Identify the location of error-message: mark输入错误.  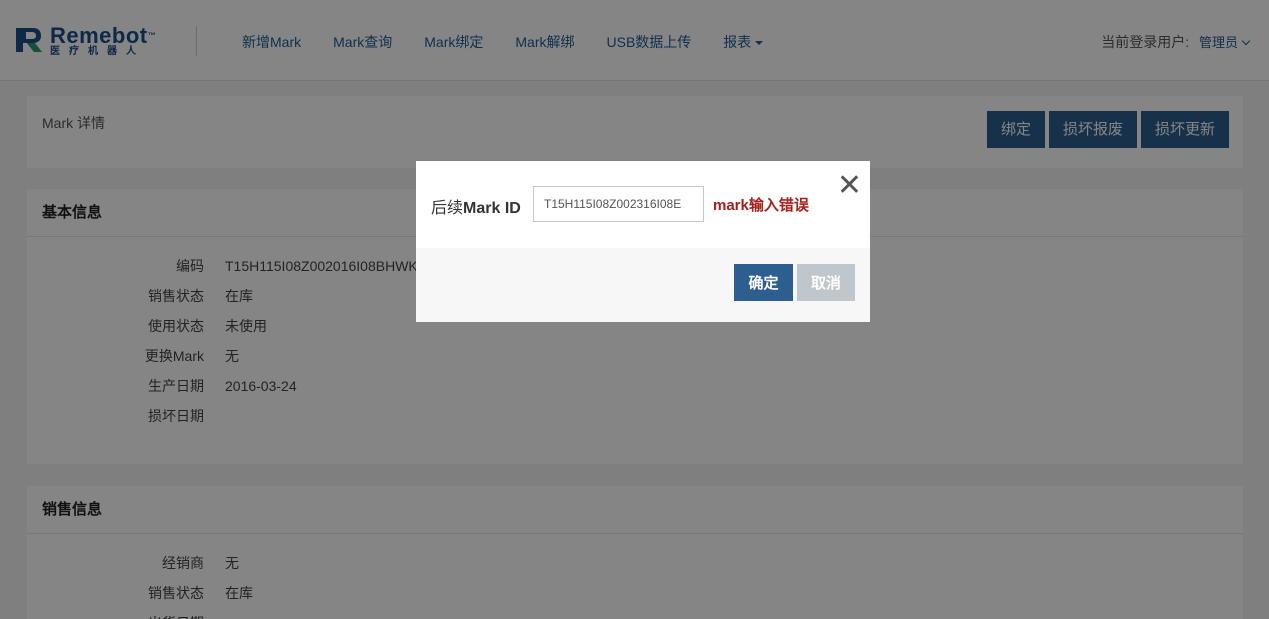
(761, 205).